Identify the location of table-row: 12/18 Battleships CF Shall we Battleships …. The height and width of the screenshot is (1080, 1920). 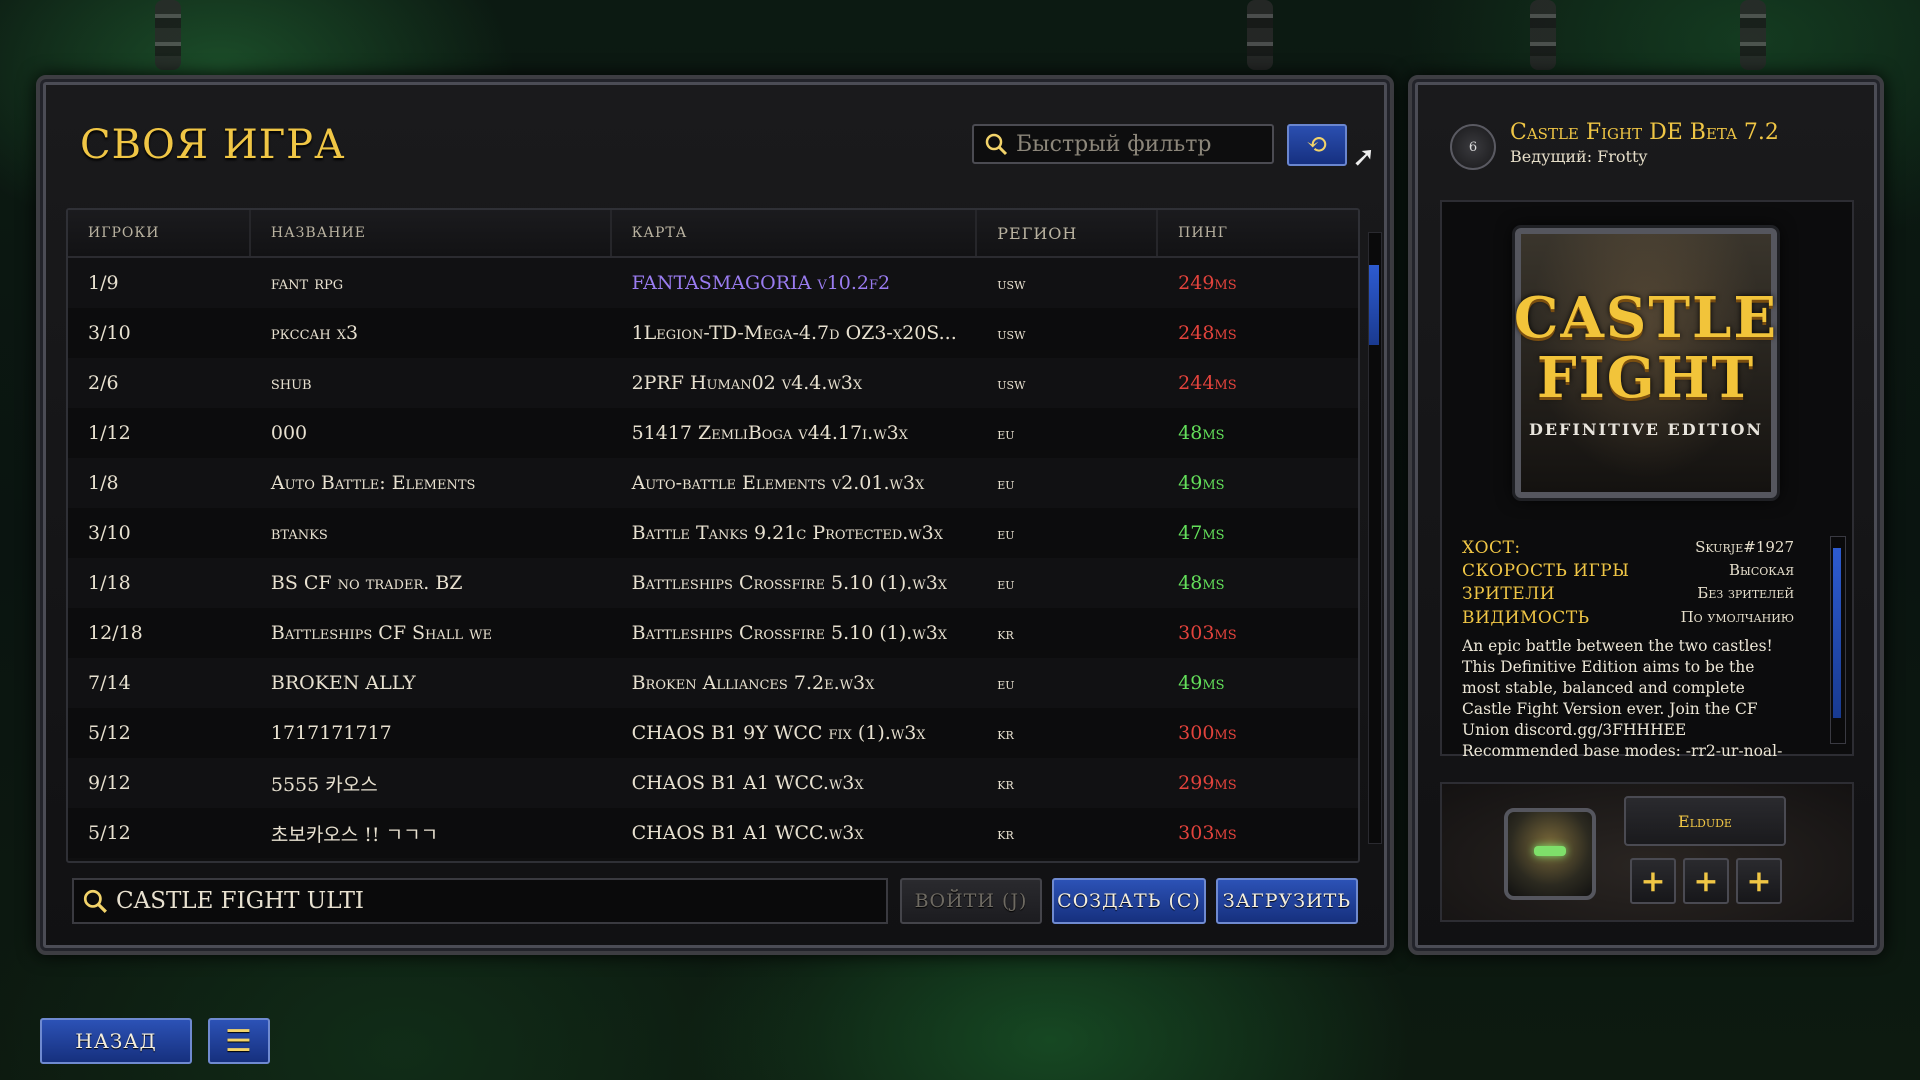
(713, 633).